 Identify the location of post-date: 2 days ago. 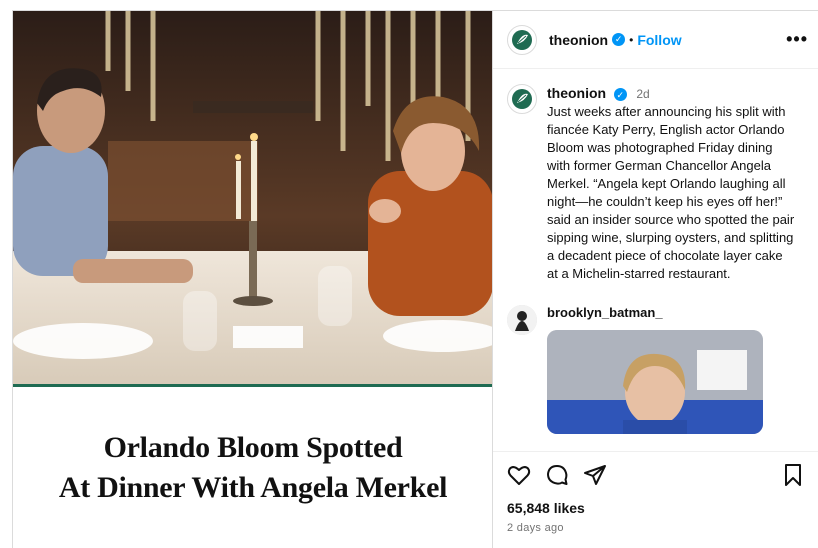
(655, 528).